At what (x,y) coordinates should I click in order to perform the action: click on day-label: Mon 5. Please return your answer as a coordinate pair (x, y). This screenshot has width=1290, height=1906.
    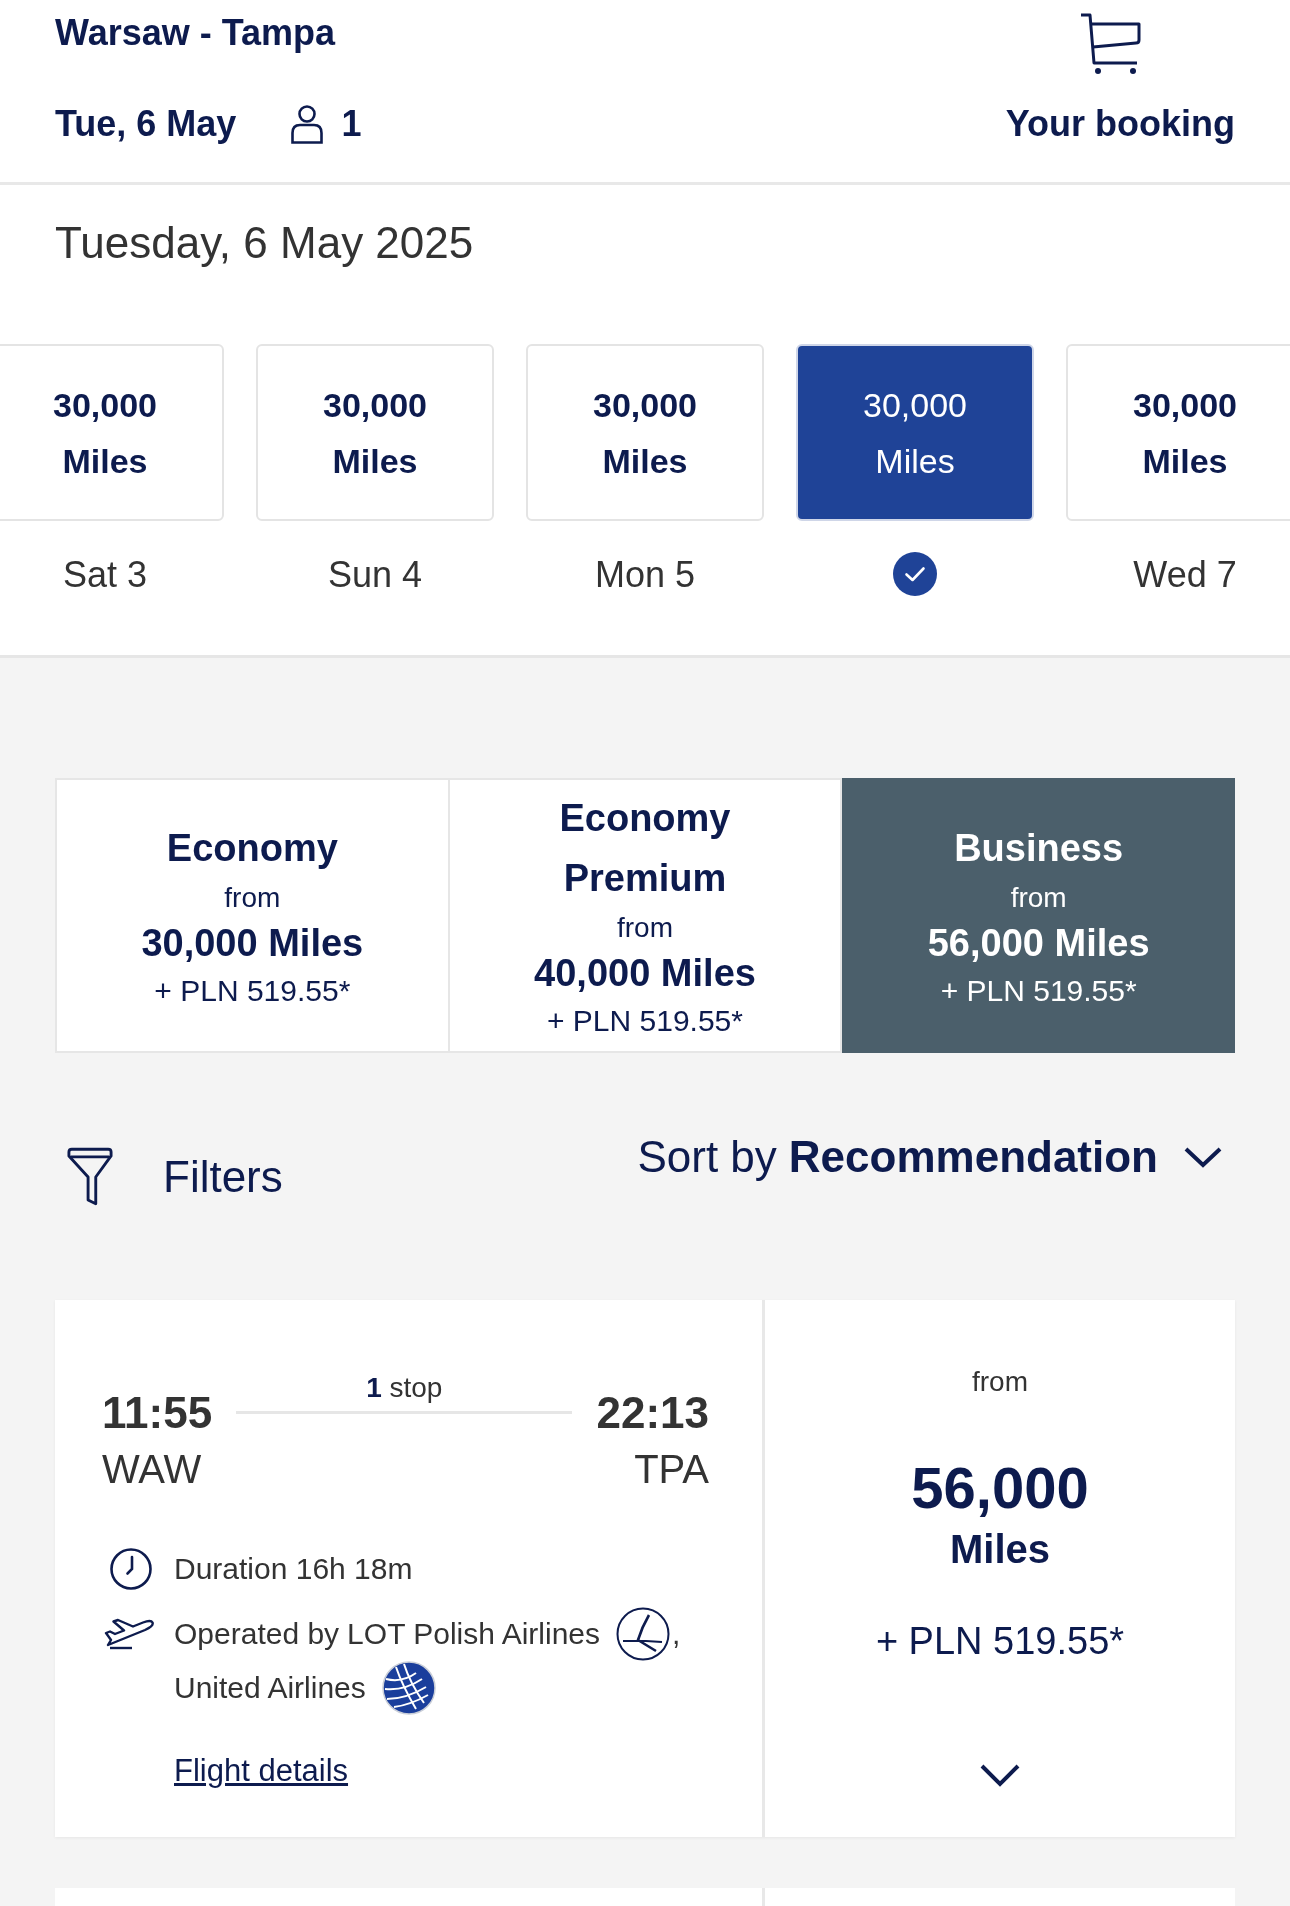
    Looking at the image, I should click on (645, 575).